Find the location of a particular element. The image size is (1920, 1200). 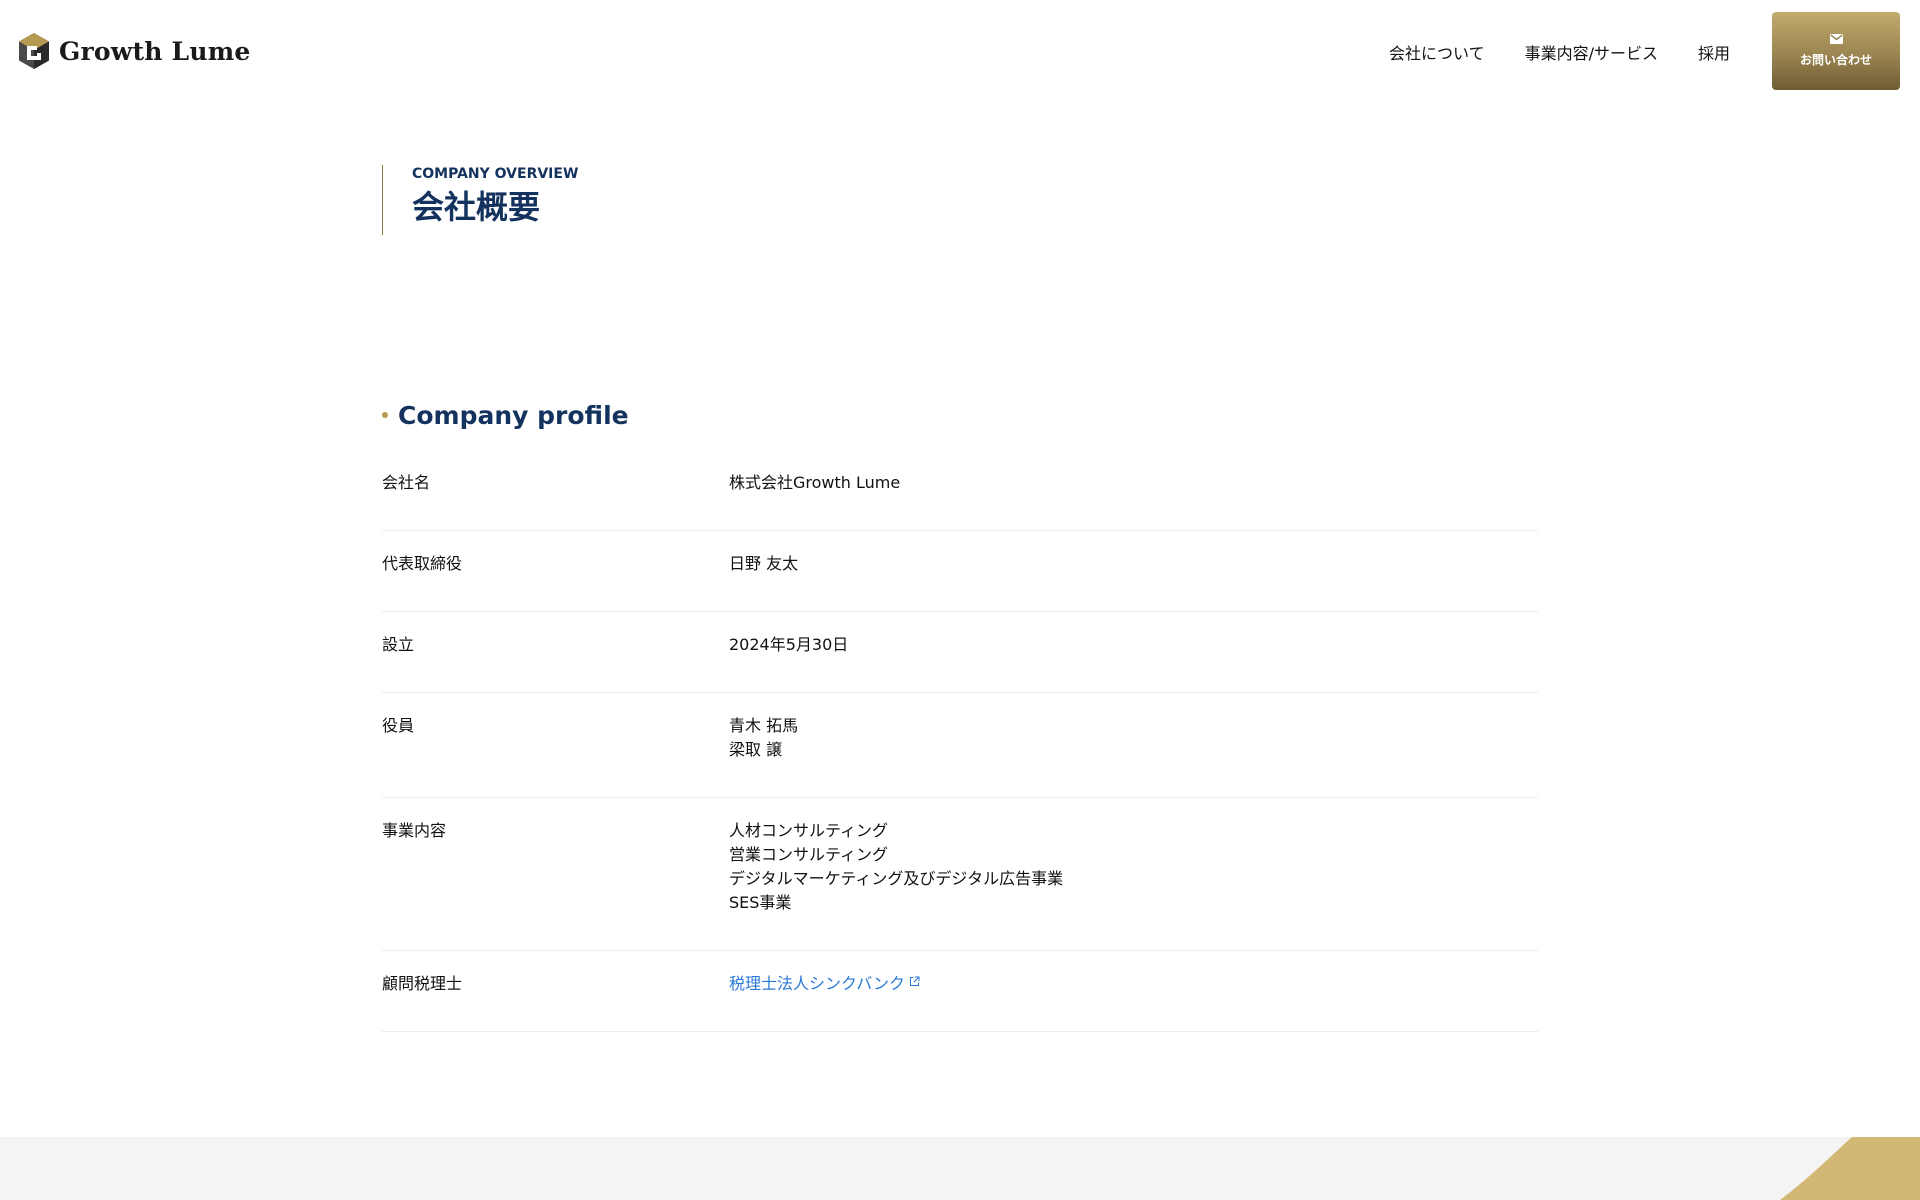

tax-advisor-link: 税理士法人シンクバンク is located at coordinates (824, 984).